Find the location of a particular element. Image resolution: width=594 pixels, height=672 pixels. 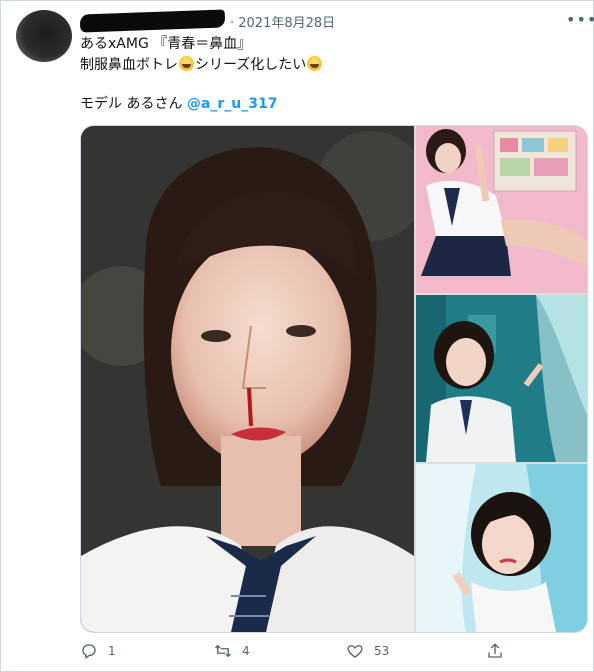

tweet-date: · 2021年8月28日 is located at coordinates (282, 21).